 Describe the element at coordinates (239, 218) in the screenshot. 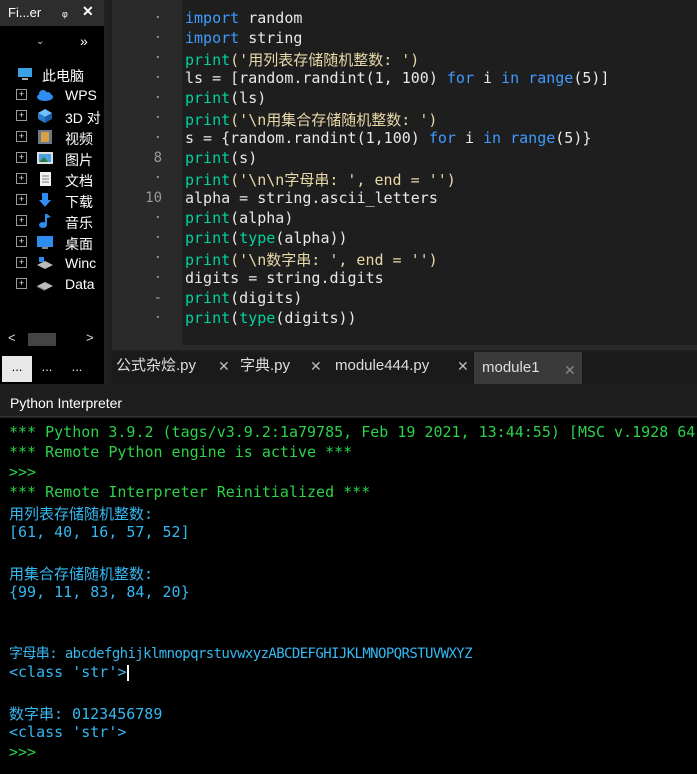

I see `code-line: print(alpha)` at that location.